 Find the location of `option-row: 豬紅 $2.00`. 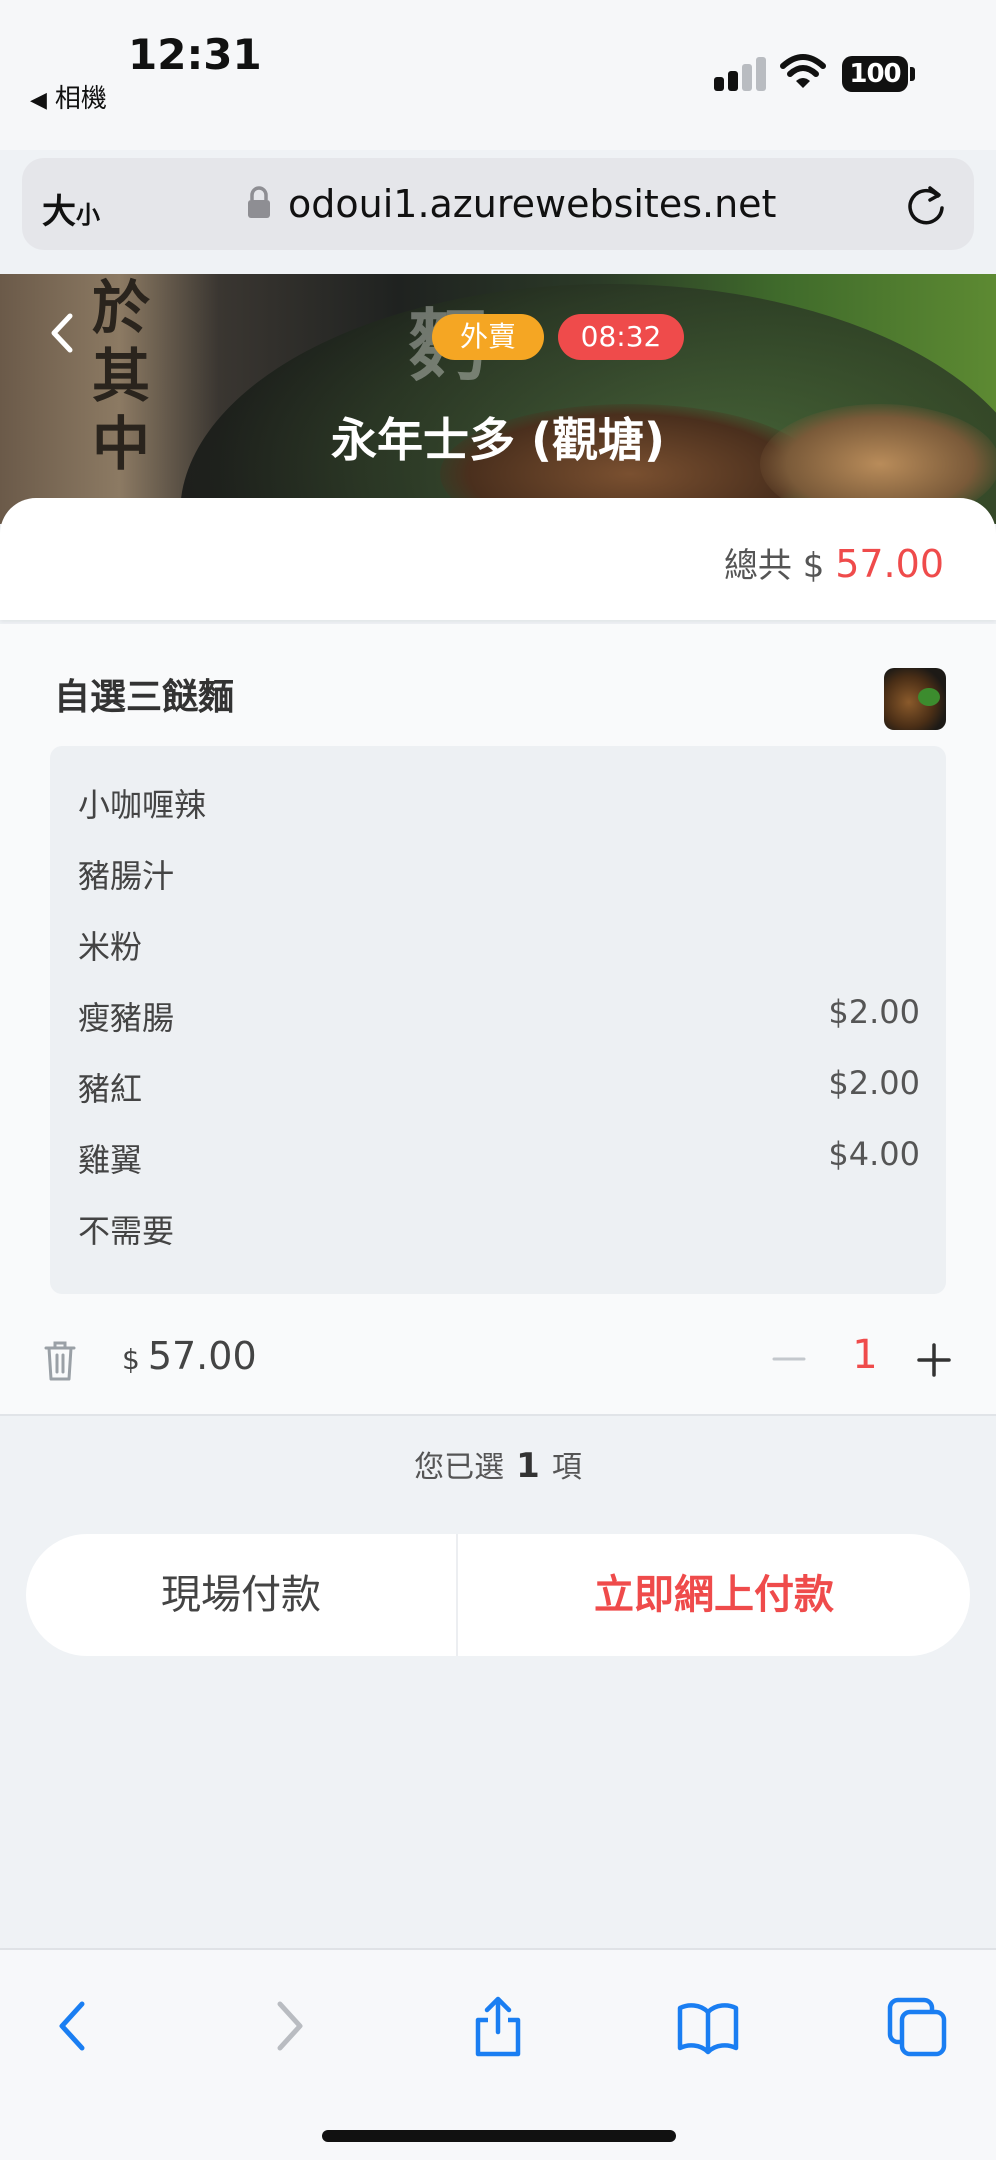

option-row: 豬紅 $2.00 is located at coordinates (499, 1089).